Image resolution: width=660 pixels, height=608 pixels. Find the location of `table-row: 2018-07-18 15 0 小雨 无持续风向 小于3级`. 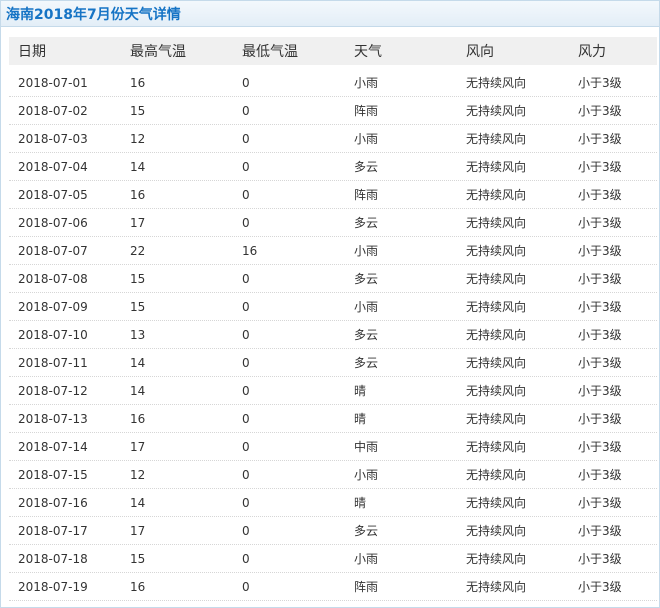

table-row: 2018-07-18 15 0 小雨 无持续风向 小于3级 is located at coordinates (333, 559).